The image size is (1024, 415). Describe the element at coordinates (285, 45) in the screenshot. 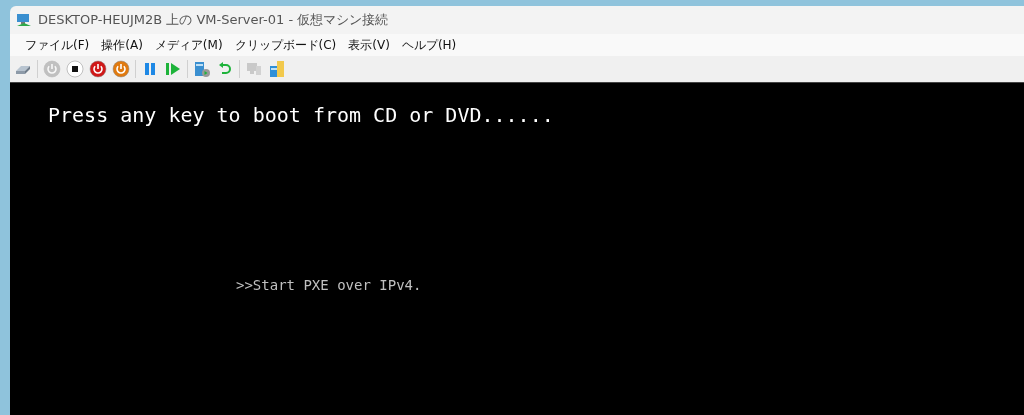

I see `menu-item: クリップボード(C)` at that location.